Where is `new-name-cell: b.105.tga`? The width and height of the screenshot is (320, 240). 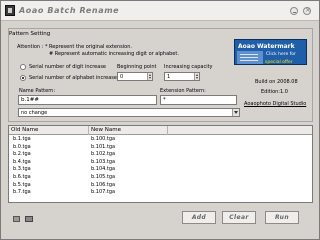
new-name-cell: b.105.tga is located at coordinates (103, 177).